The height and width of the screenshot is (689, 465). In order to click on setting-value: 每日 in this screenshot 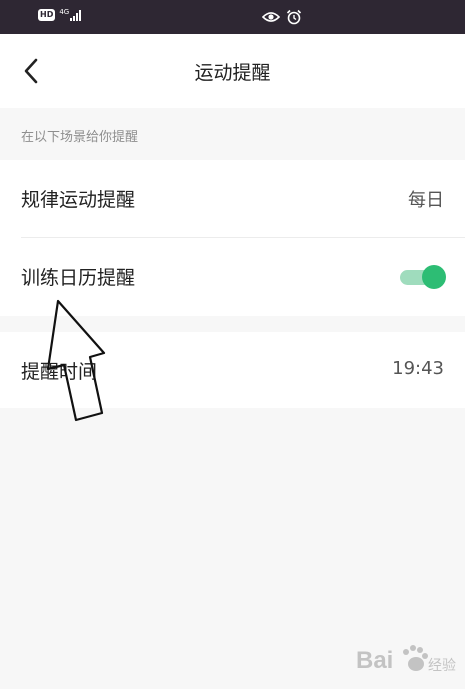, I will do `click(426, 200)`.